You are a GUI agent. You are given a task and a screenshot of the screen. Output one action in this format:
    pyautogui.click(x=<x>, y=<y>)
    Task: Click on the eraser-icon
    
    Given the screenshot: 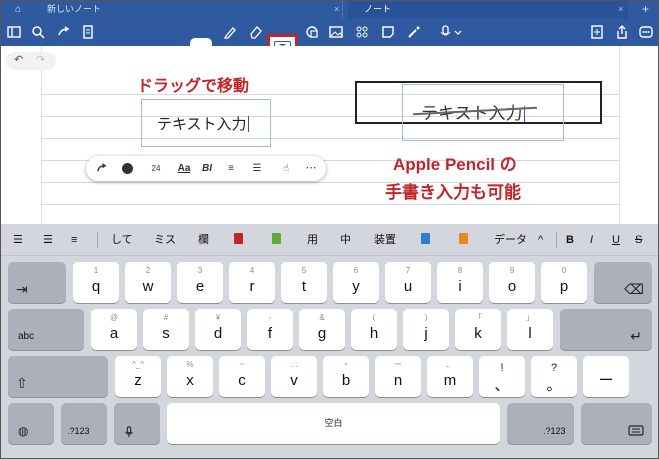 What is the action you would take?
    pyautogui.click(x=256, y=32)
    